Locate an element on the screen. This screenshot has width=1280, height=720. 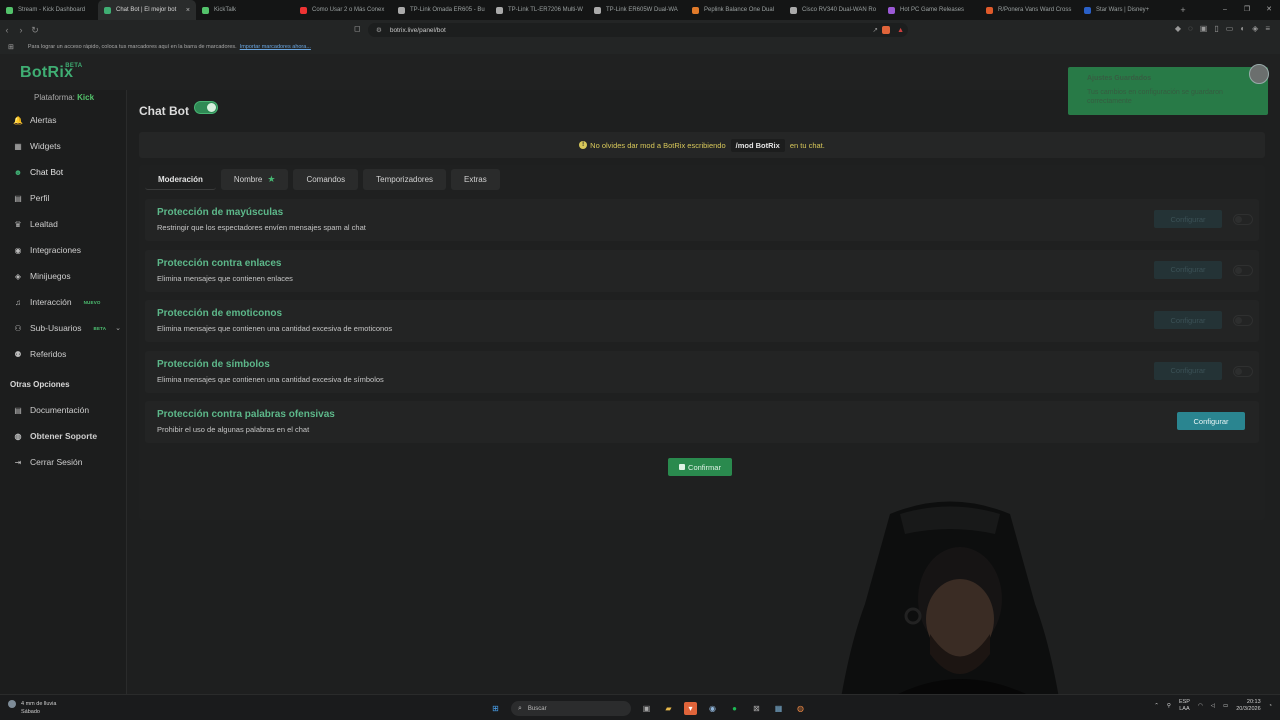
wifi-icon: ◠ is located at coordinates (1200, 706).